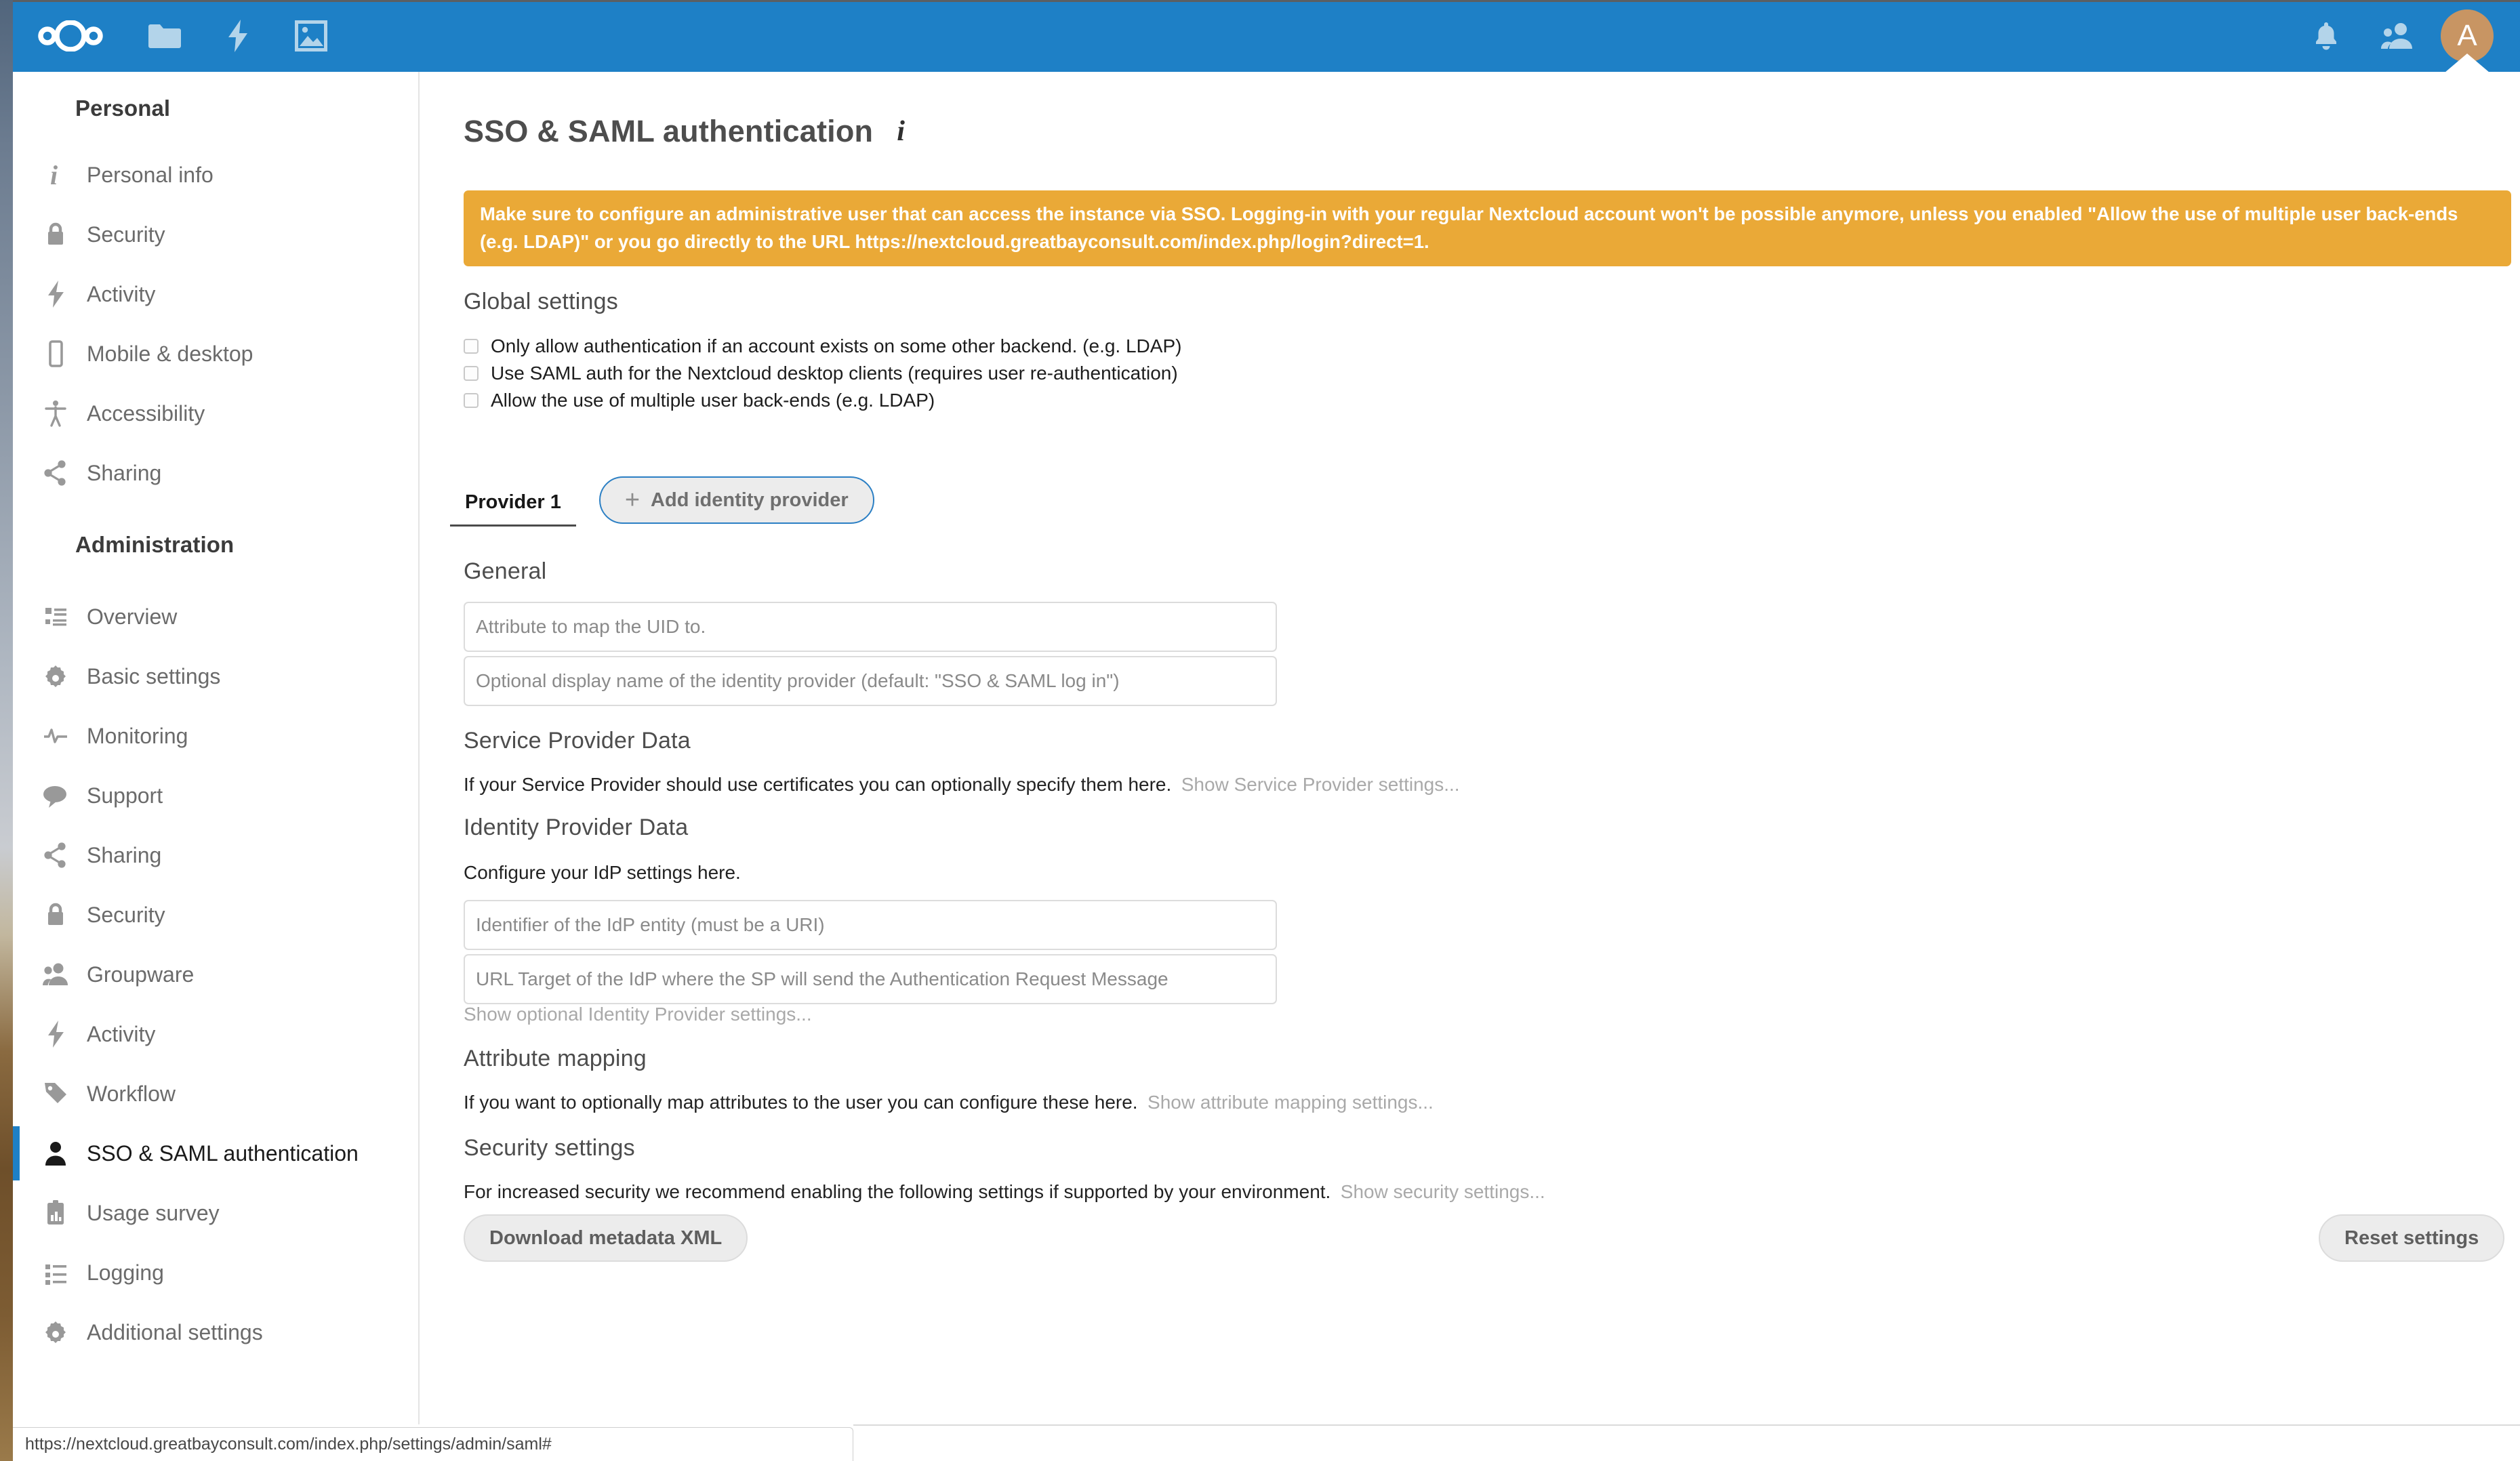  Describe the element at coordinates (871, 627) in the screenshot. I see `uid-attribute-input` at that location.